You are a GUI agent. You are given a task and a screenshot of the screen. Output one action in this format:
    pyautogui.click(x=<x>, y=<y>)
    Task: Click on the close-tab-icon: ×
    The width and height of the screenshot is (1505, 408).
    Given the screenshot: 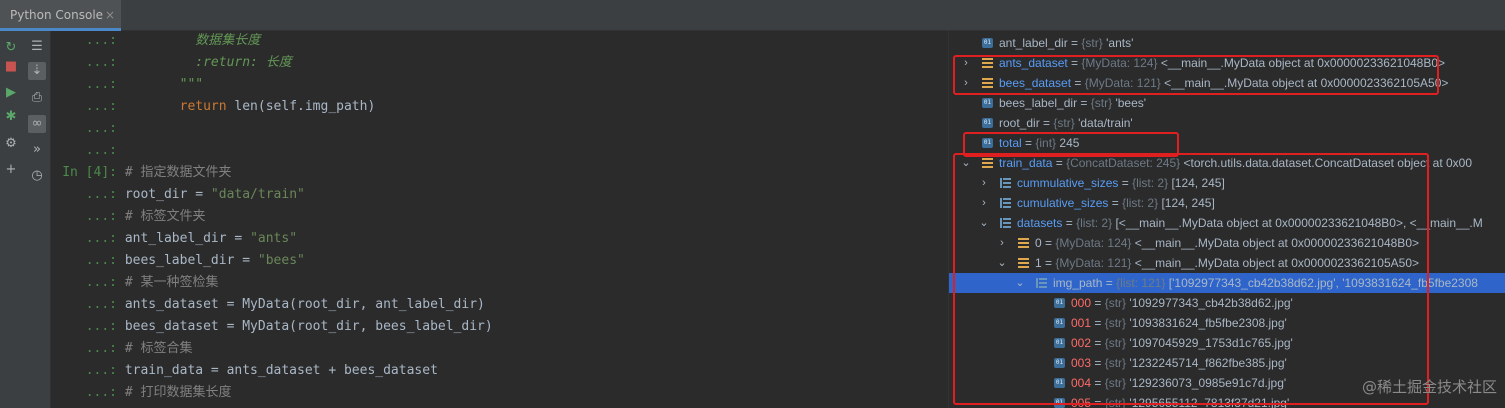 What is the action you would take?
    pyautogui.click(x=110, y=15)
    